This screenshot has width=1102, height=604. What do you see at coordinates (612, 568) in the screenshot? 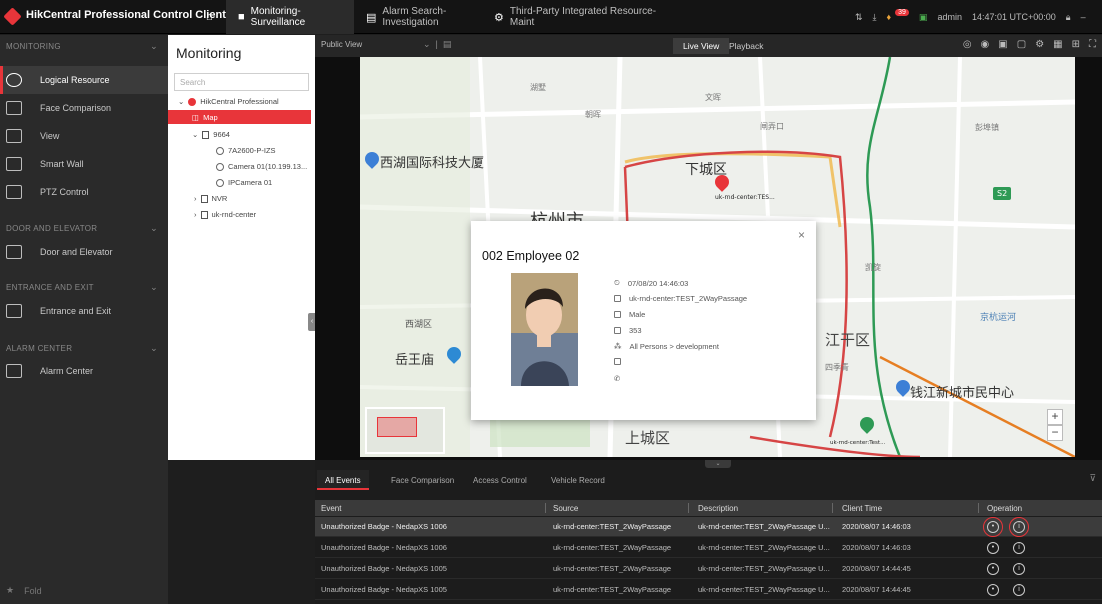
I see `cell-source: uk-rnd-center:TEST_2WayPassage` at bounding box center [612, 568].